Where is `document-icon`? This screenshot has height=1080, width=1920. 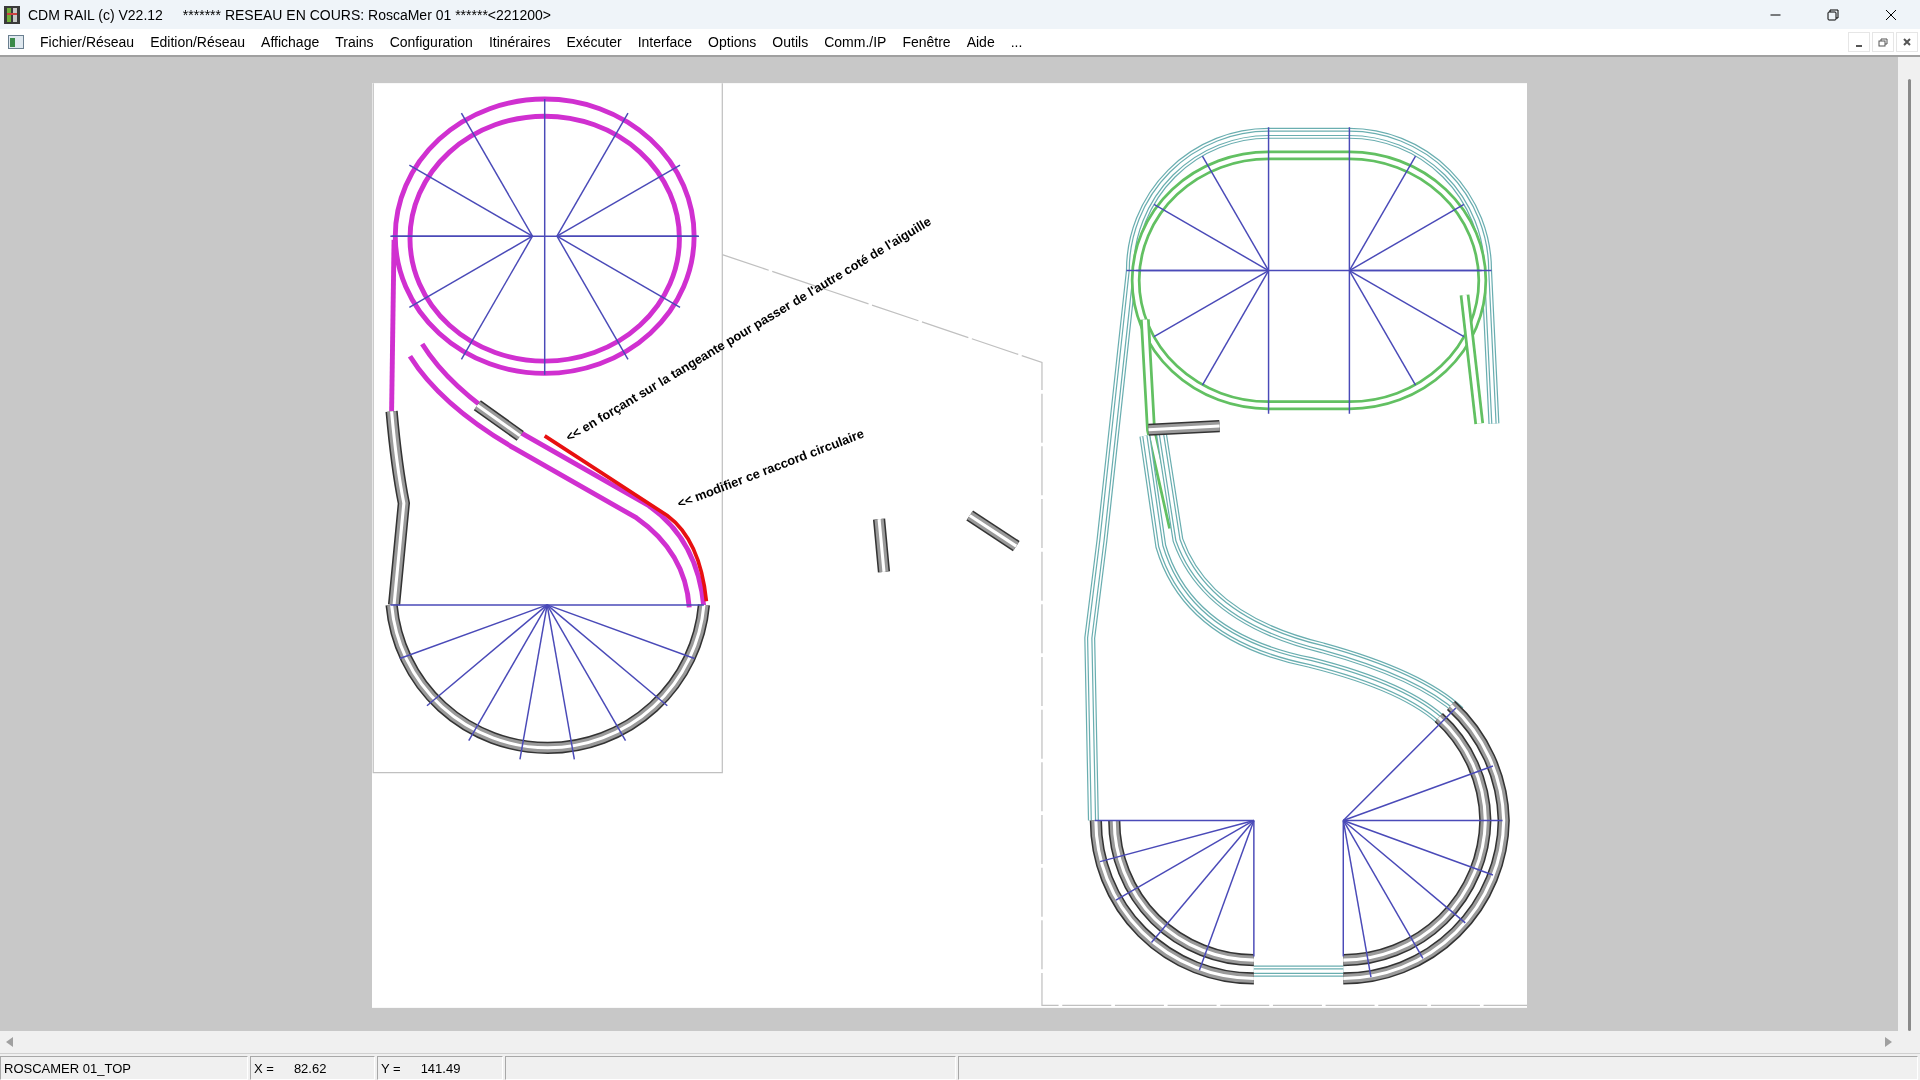
document-icon is located at coordinates (16, 42).